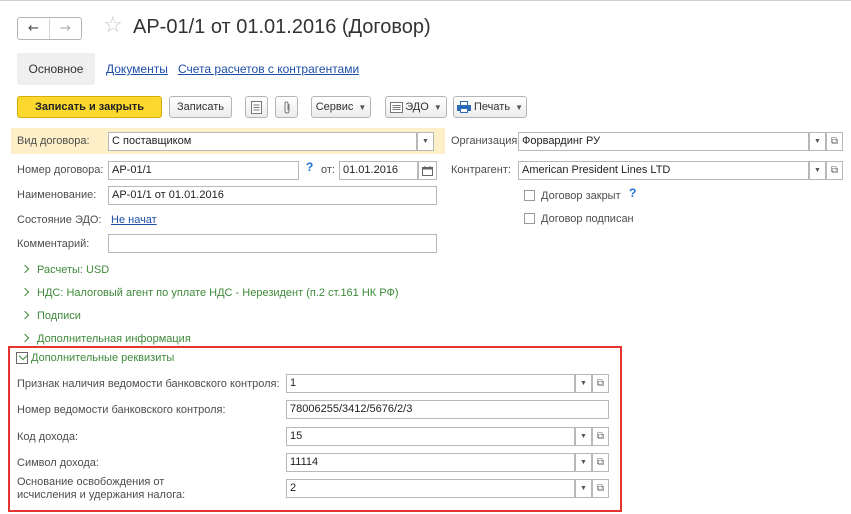 The height and width of the screenshot is (514, 851). I want to click on print-menu-button: Печать ▼, so click(490, 107).